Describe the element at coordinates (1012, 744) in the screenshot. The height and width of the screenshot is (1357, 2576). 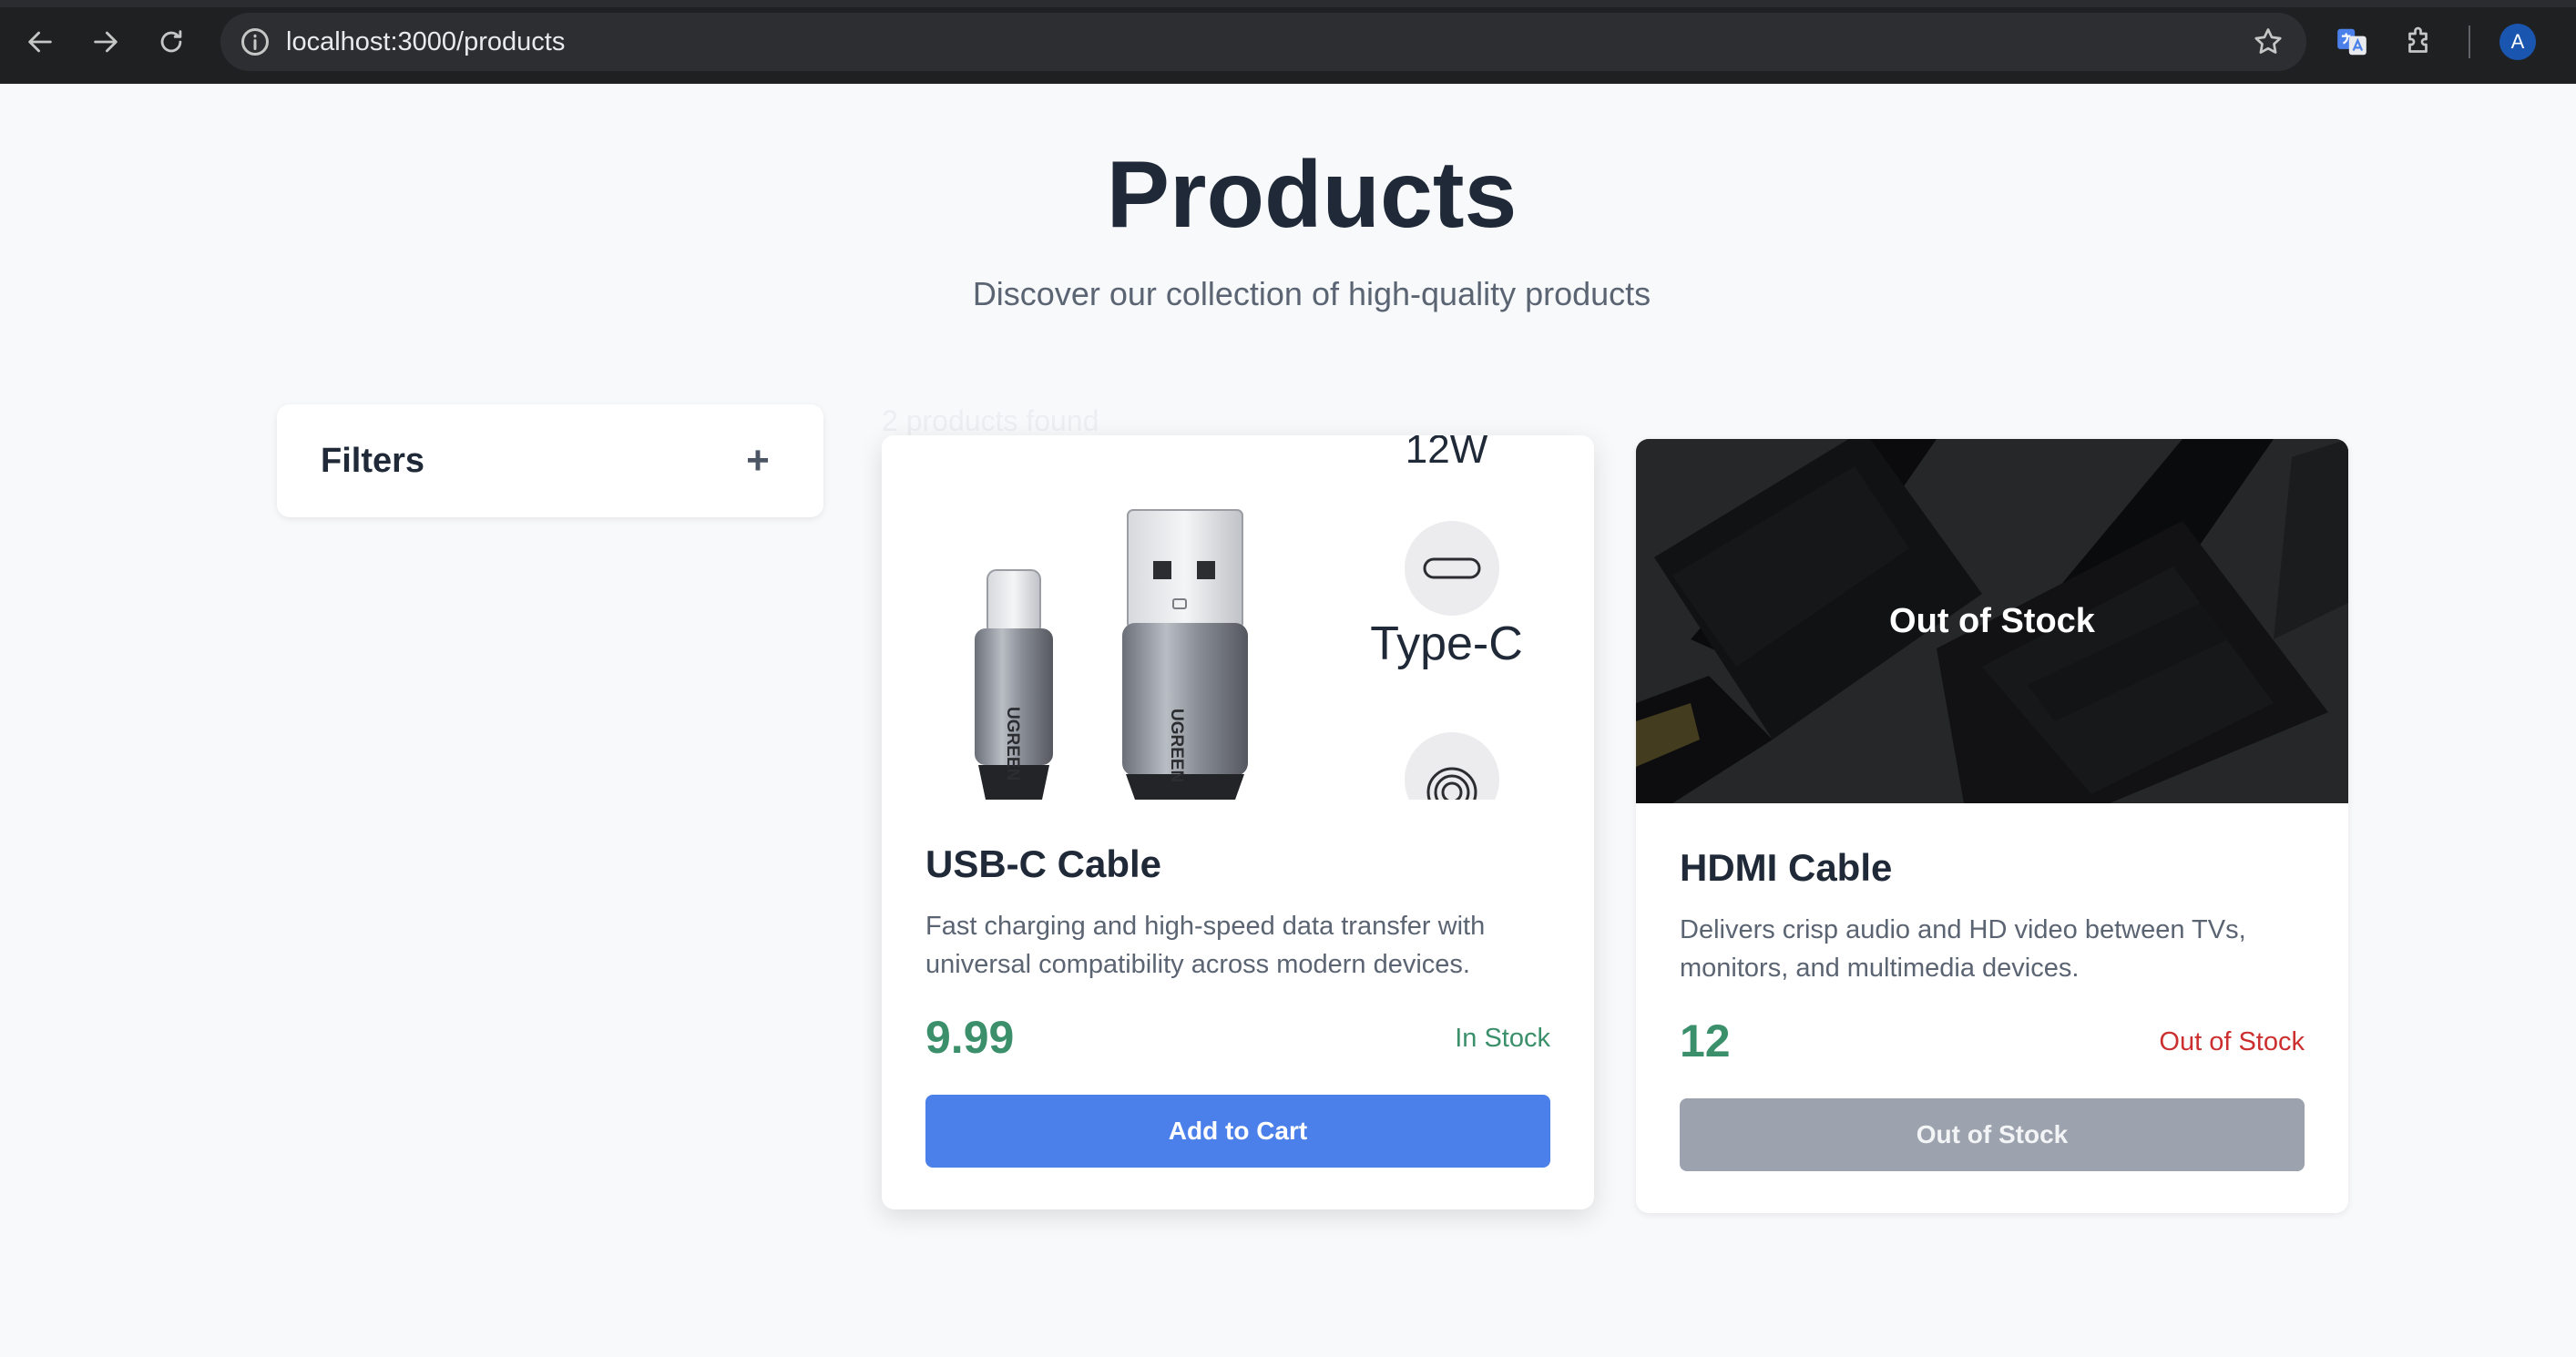
I see `brand-label-1: UGREEN` at that location.